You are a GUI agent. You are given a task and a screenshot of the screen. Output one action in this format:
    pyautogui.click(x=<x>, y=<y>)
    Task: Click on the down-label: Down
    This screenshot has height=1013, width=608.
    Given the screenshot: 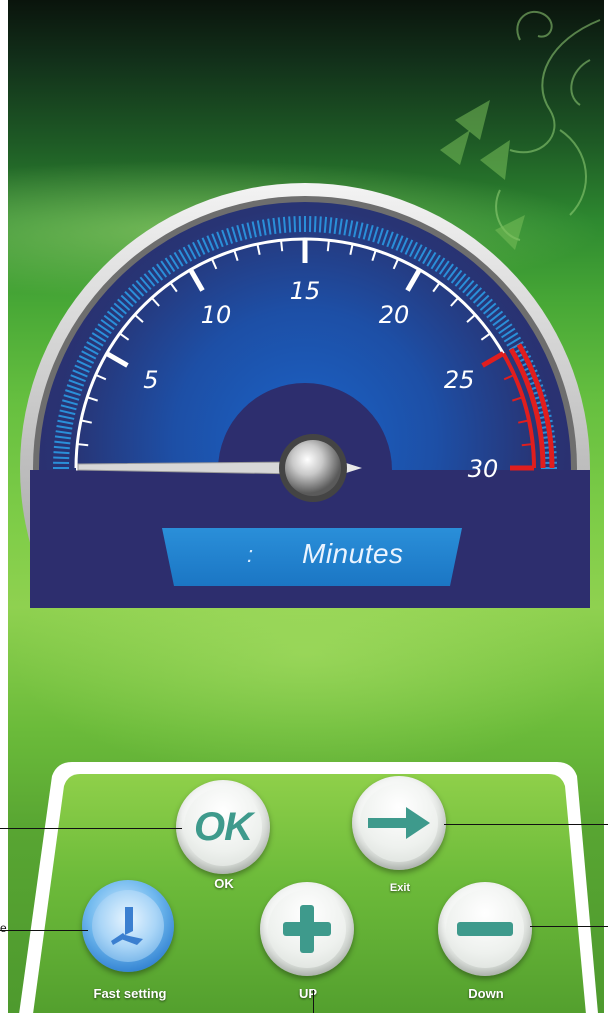 What is the action you would take?
    pyautogui.click(x=486, y=993)
    